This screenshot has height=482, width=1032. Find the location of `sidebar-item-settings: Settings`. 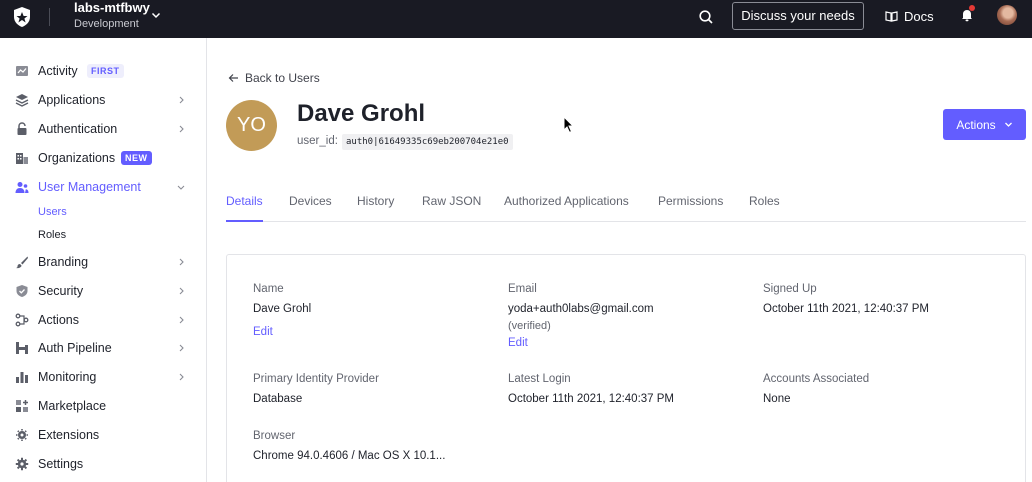

sidebar-item-settings: Settings is located at coordinates (103, 464).